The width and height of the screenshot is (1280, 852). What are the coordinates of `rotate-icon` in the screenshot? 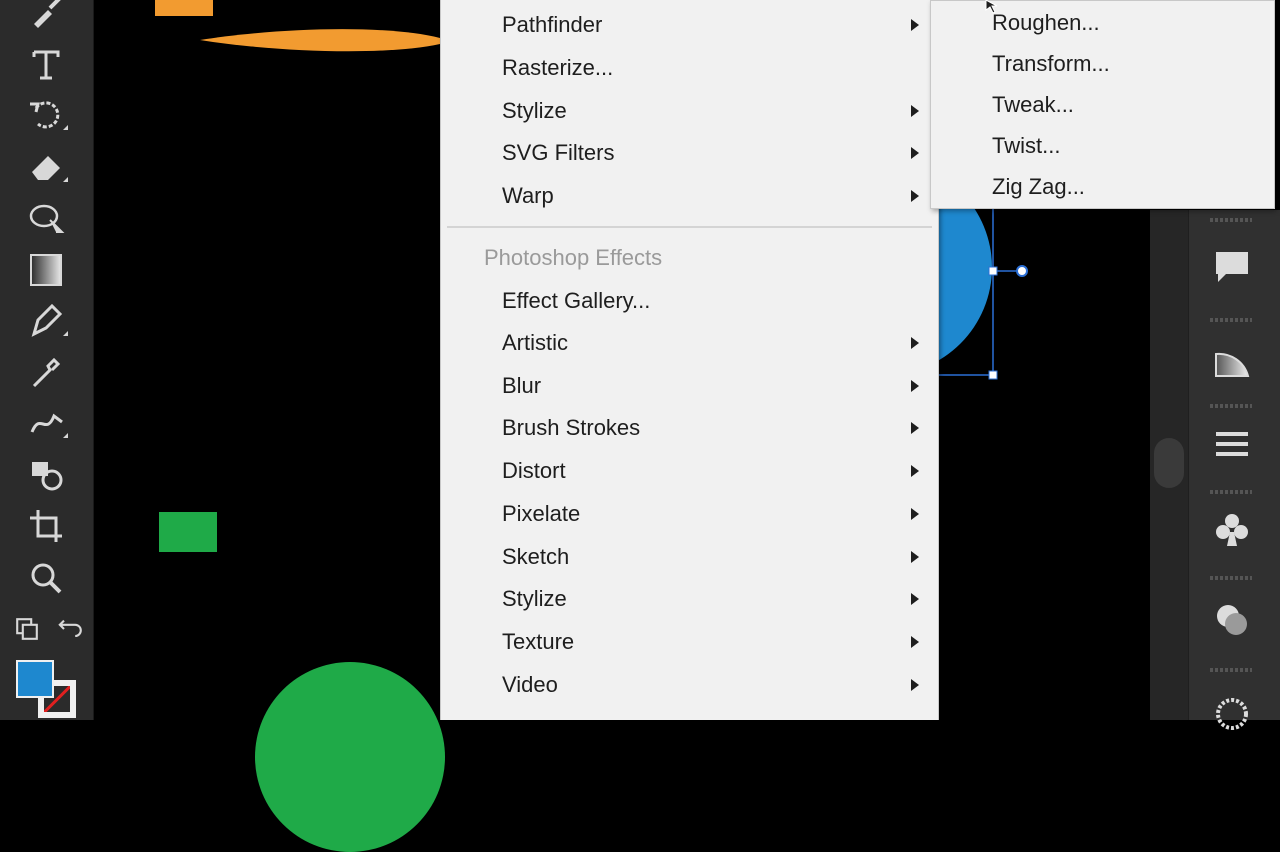 It's located at (46, 114).